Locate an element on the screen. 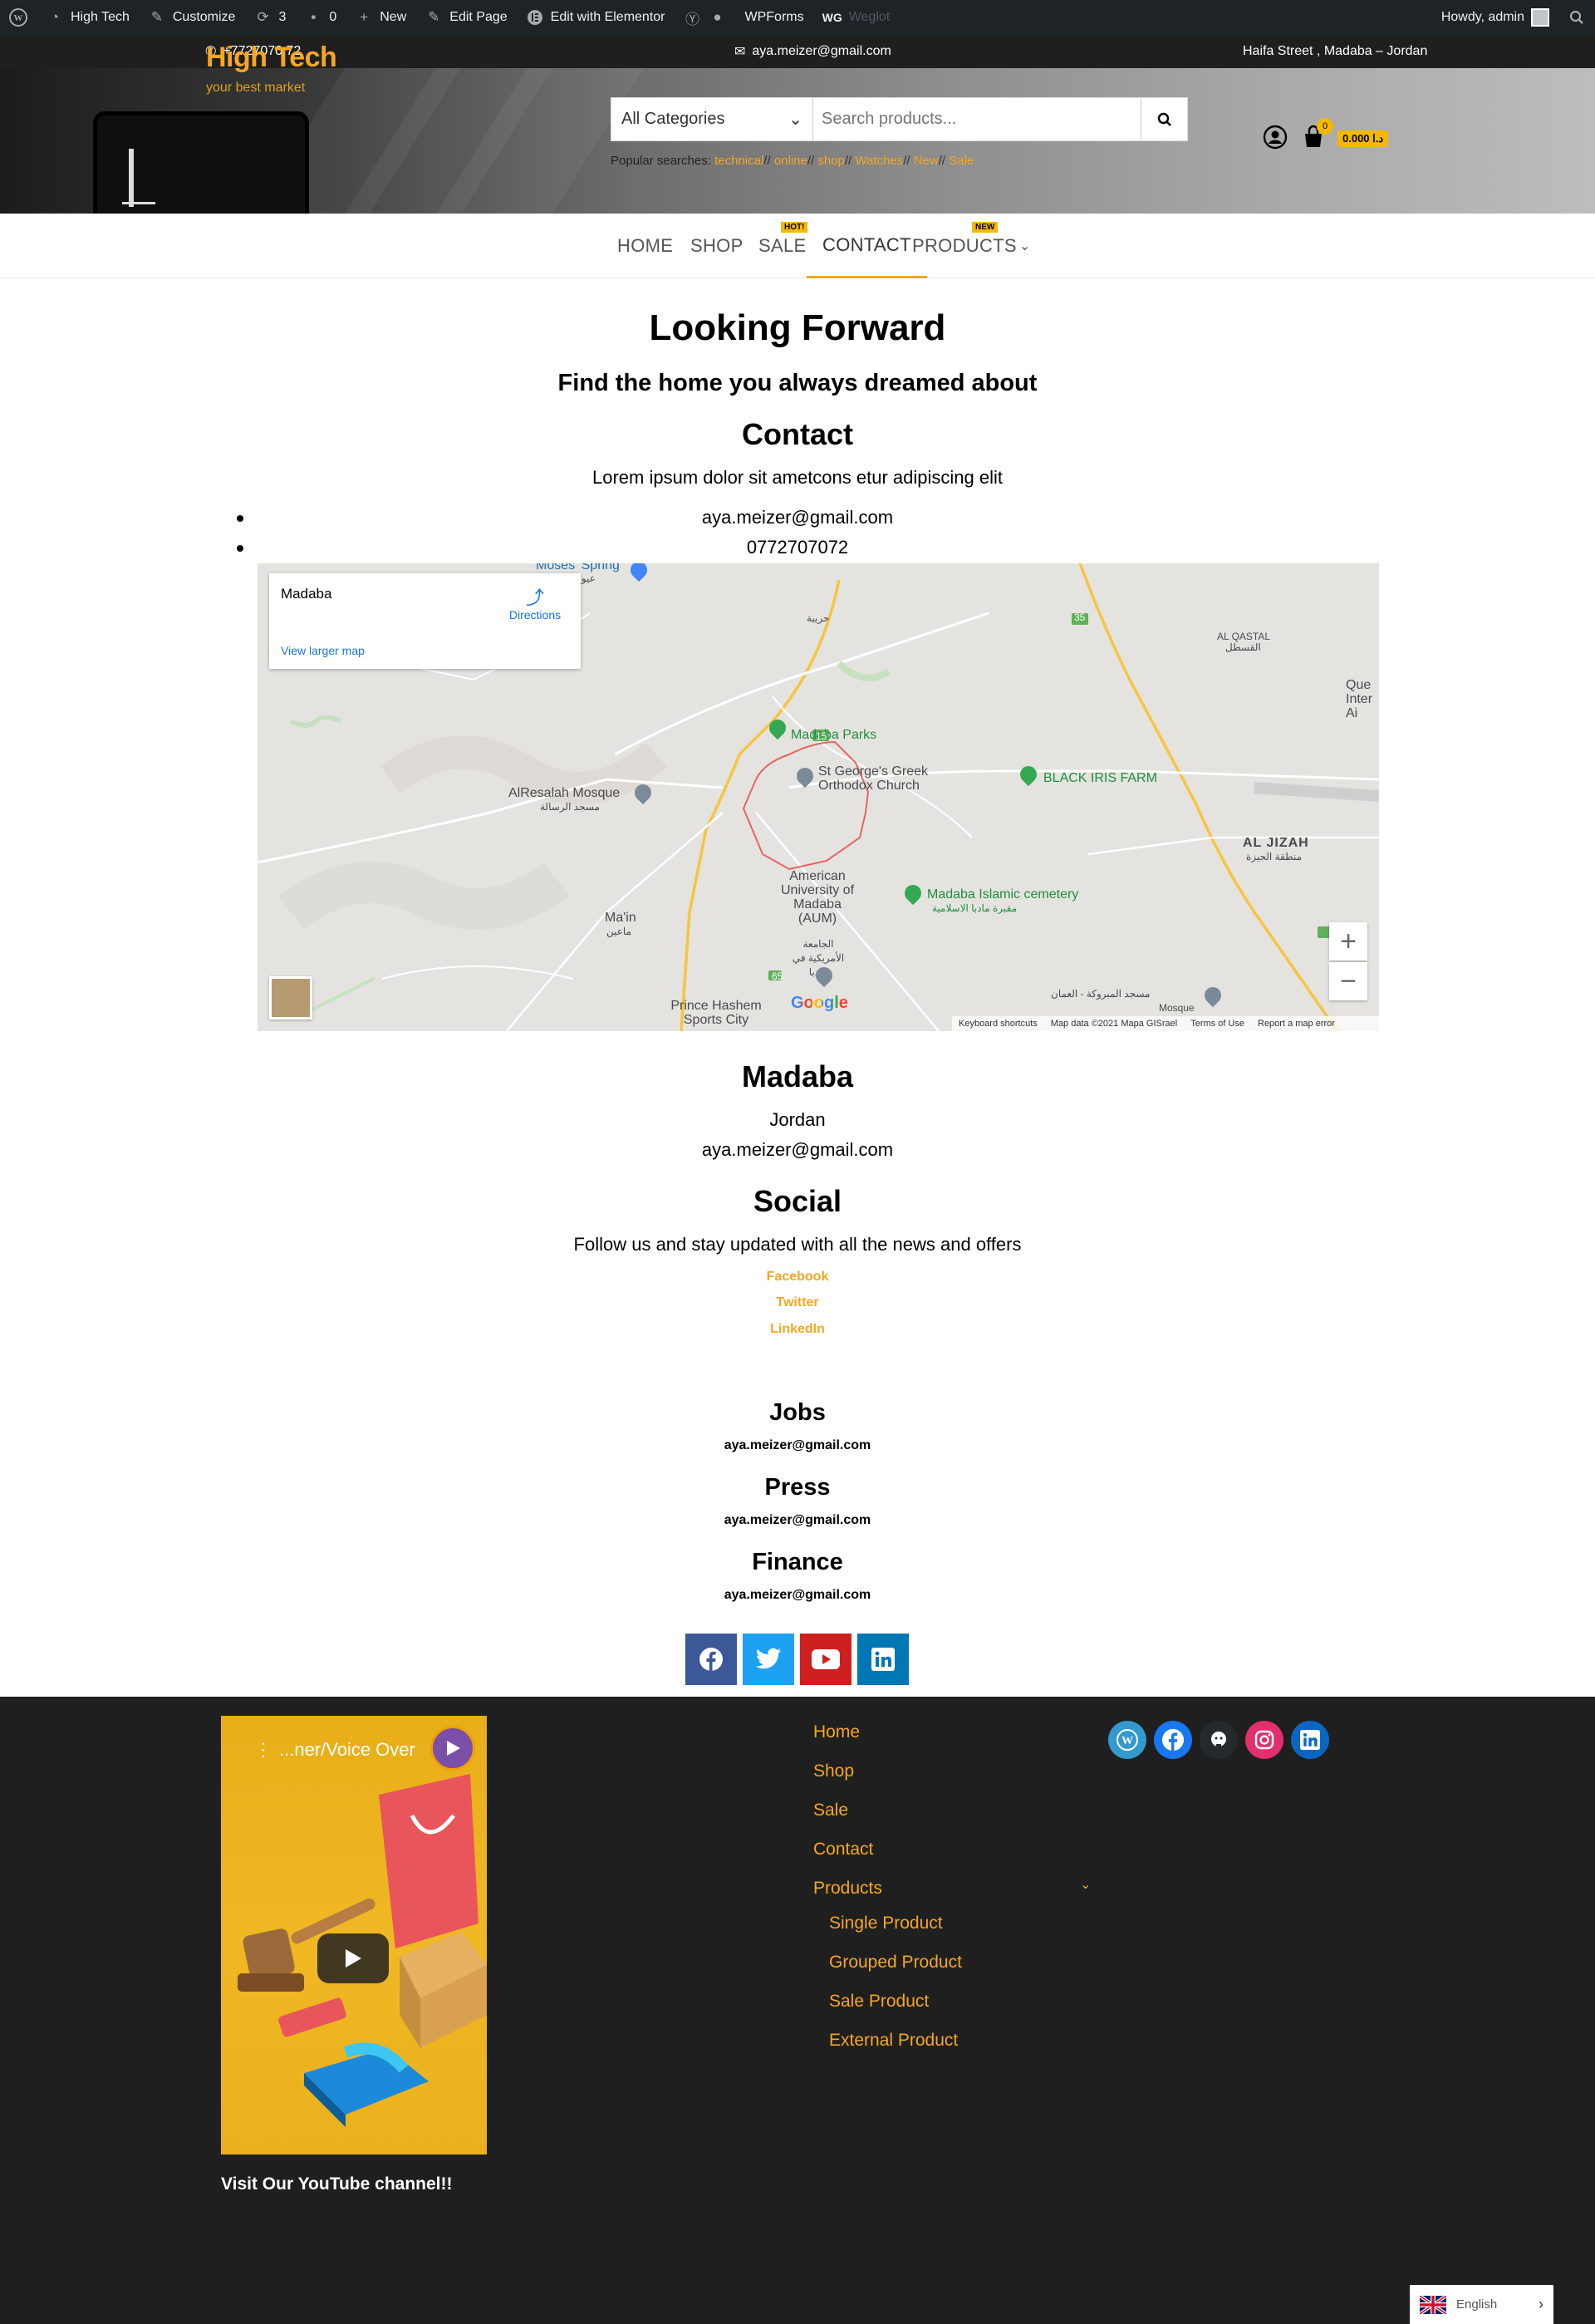 This screenshot has width=1595, height=2324. report-error-link: Report a map error is located at coordinates (1296, 1024).